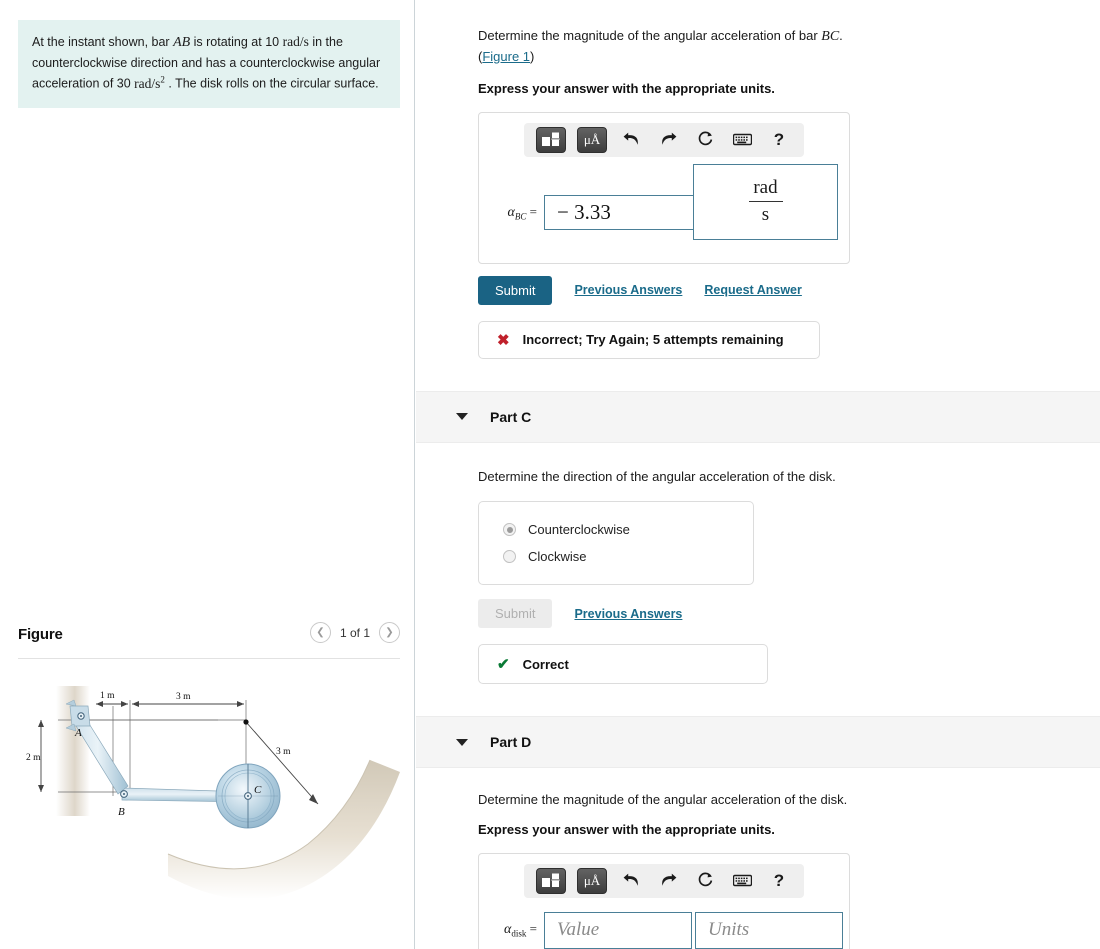 This screenshot has width=1100, height=949. What do you see at coordinates (765, 188) in the screenshot?
I see `units-numerator: rad` at bounding box center [765, 188].